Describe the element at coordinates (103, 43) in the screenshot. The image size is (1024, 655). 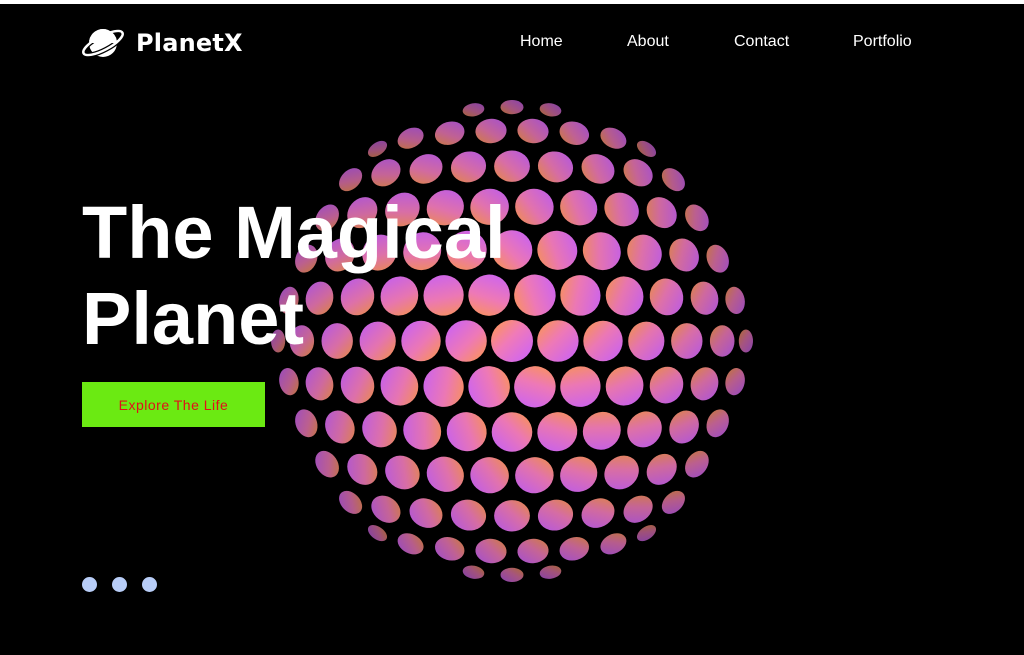
I see `planet-ring-icon` at that location.